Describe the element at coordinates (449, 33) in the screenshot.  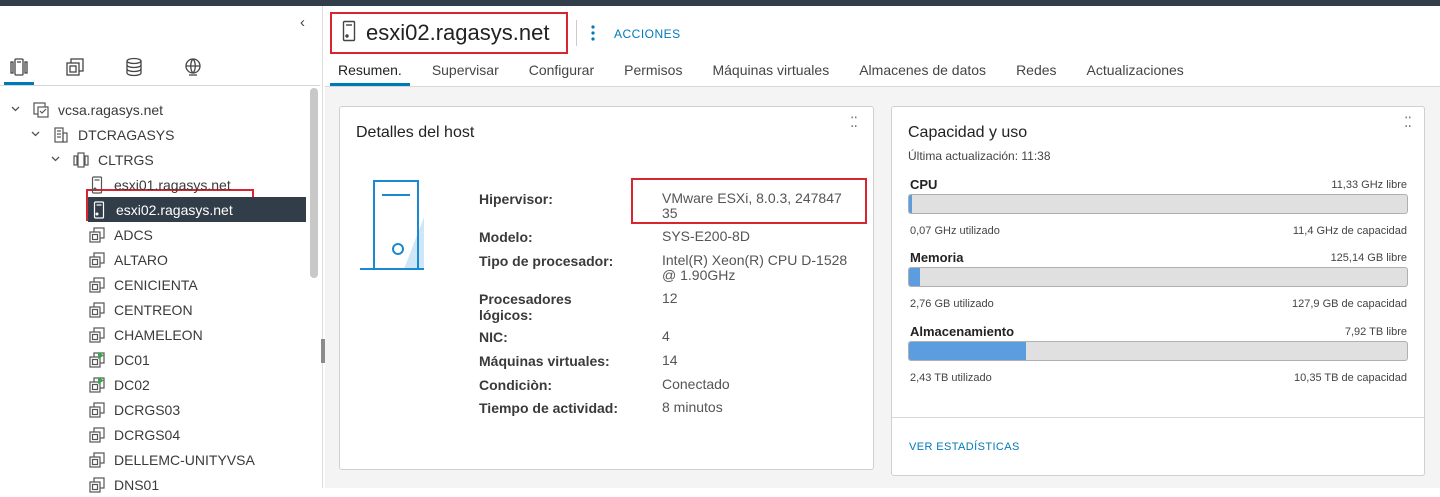
I see `object-title-box: esxi02.ragasys.net` at that location.